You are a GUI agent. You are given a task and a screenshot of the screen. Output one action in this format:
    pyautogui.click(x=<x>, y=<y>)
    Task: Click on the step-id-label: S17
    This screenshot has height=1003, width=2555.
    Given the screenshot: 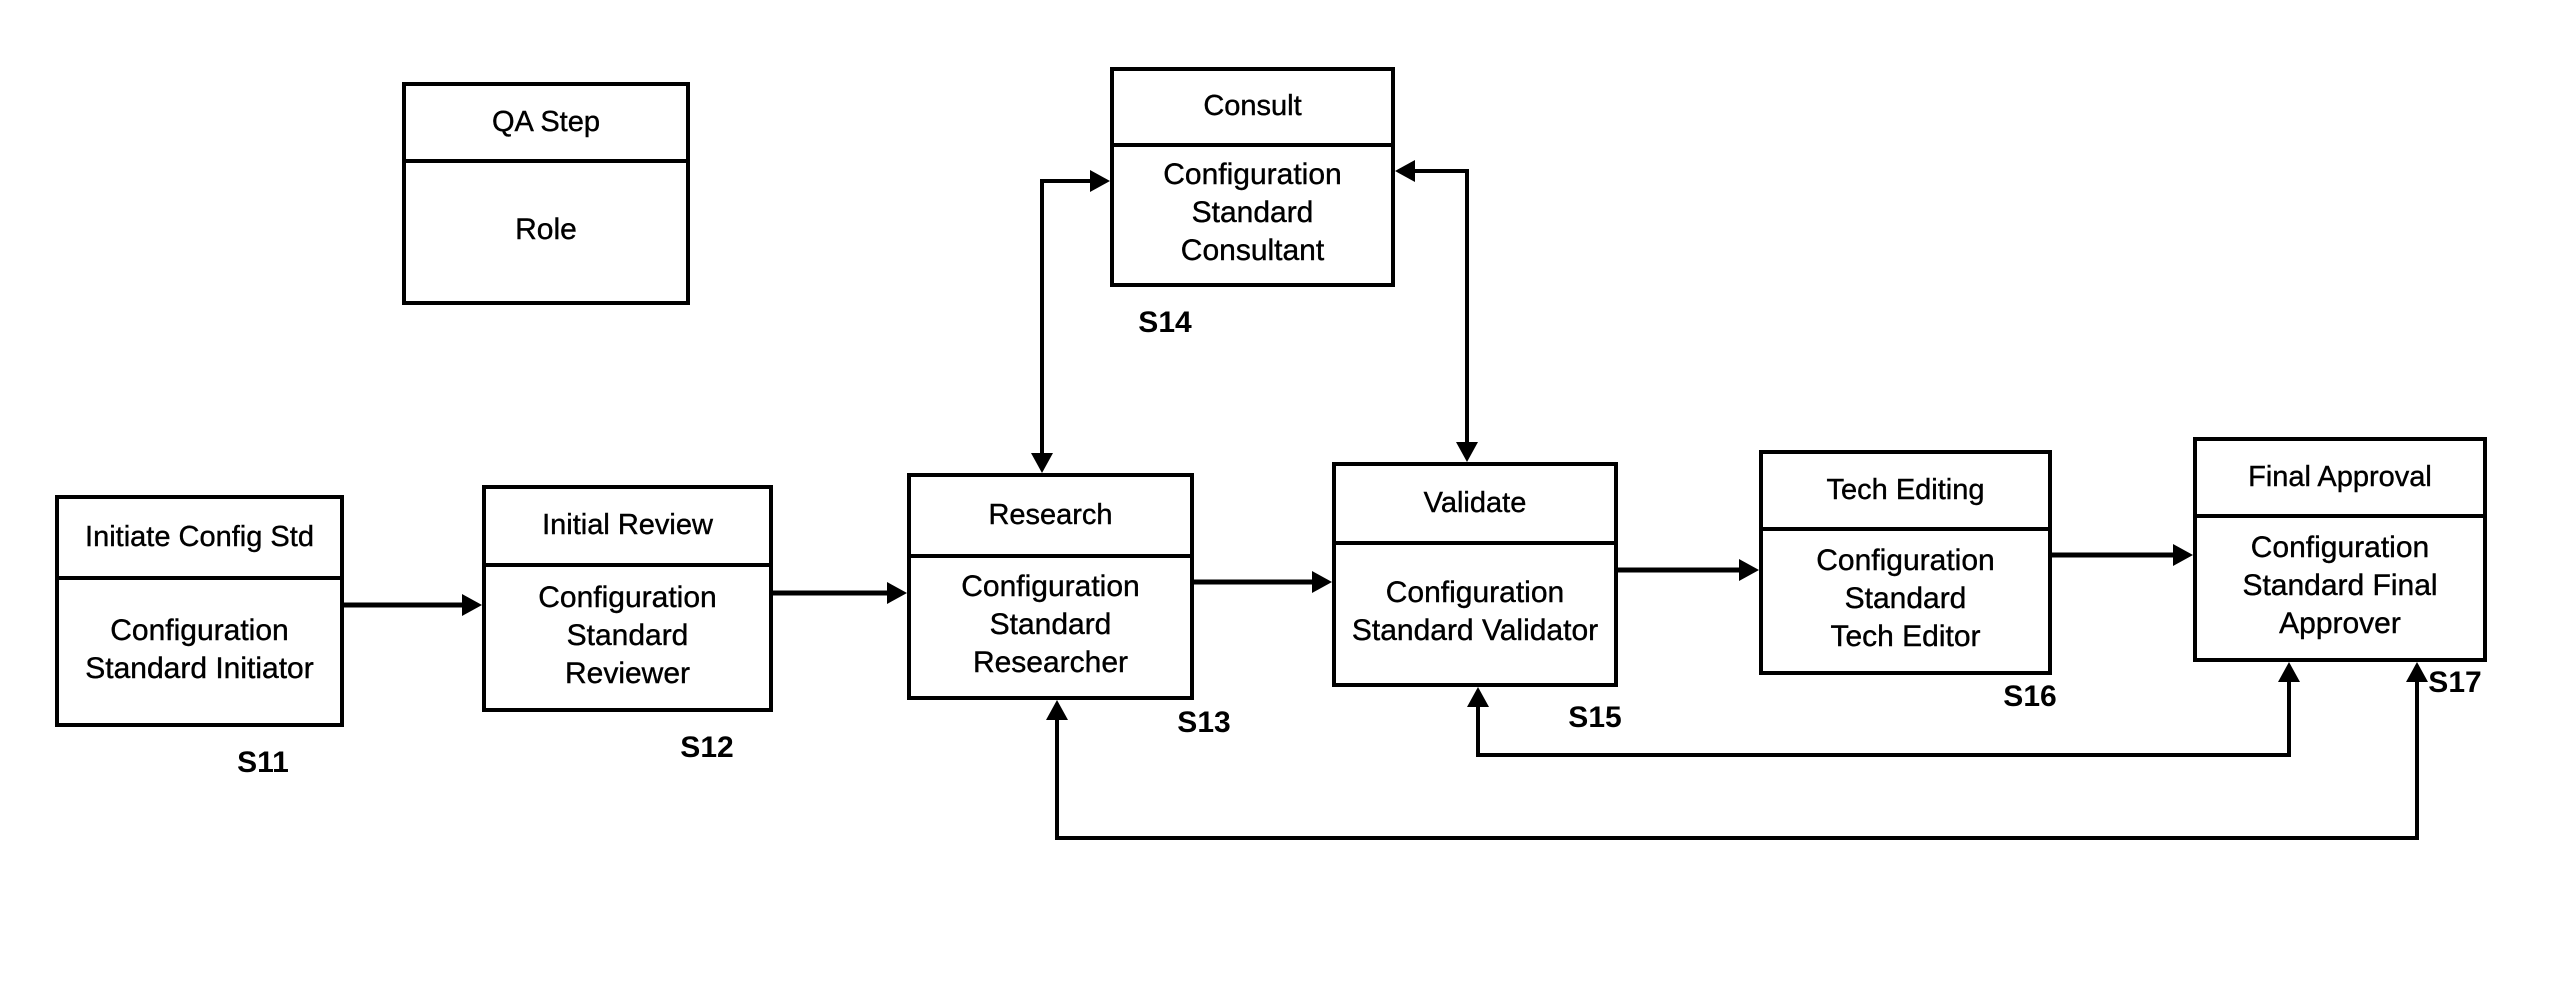 What is the action you would take?
    pyautogui.click(x=2455, y=682)
    